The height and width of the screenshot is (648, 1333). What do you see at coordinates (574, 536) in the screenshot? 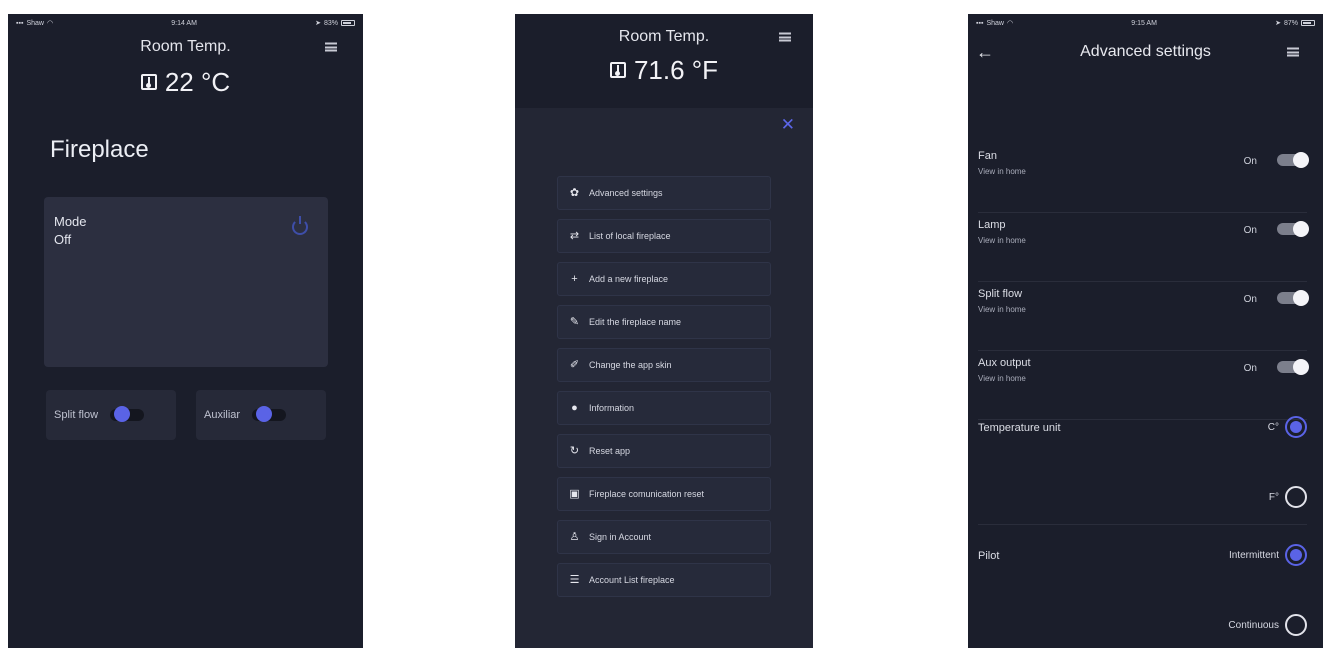
I see `user-icon: ♙` at bounding box center [574, 536].